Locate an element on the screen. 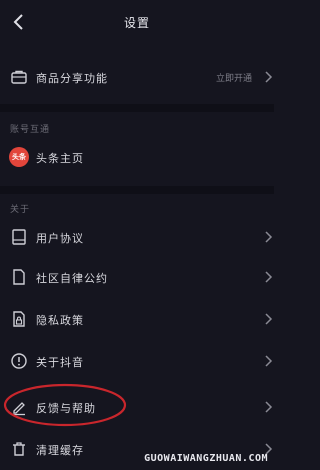 Image resolution: width=320 pixels, height=470 pixels. book-icon is located at coordinates (19, 237).